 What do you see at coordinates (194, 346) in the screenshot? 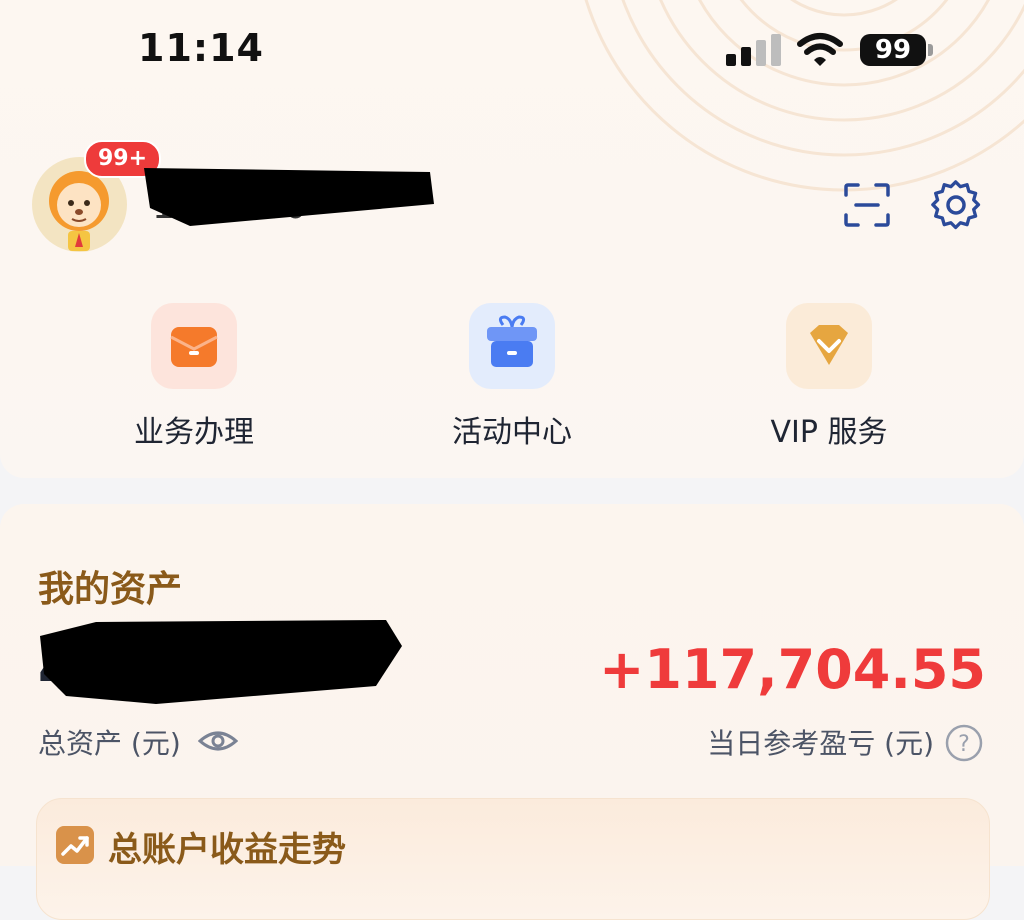
I see `briefcase-icon` at bounding box center [194, 346].